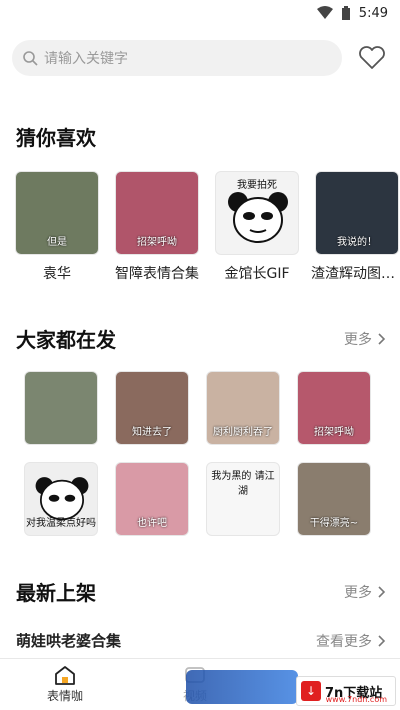 This screenshot has width=400, height=710. I want to click on favorites-button, so click(372, 58).